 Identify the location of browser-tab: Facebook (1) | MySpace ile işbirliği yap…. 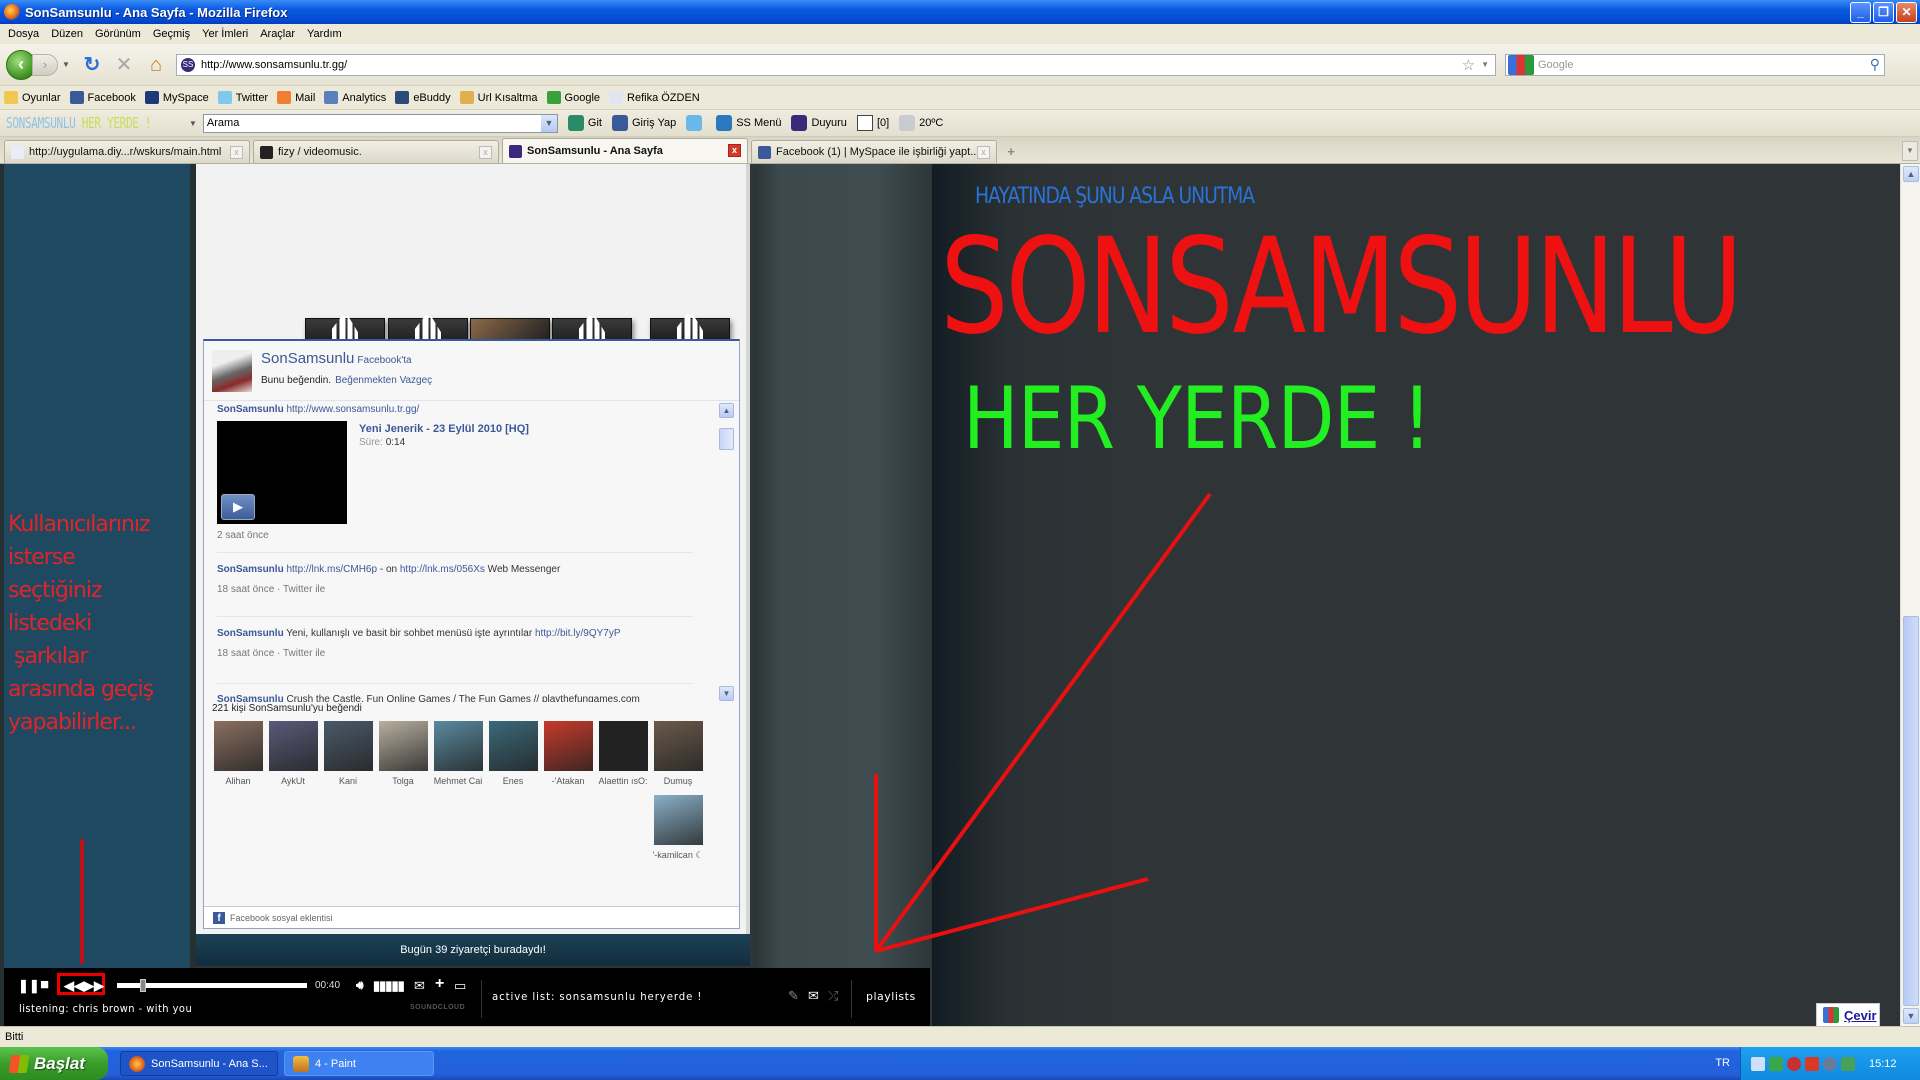
(874, 151).